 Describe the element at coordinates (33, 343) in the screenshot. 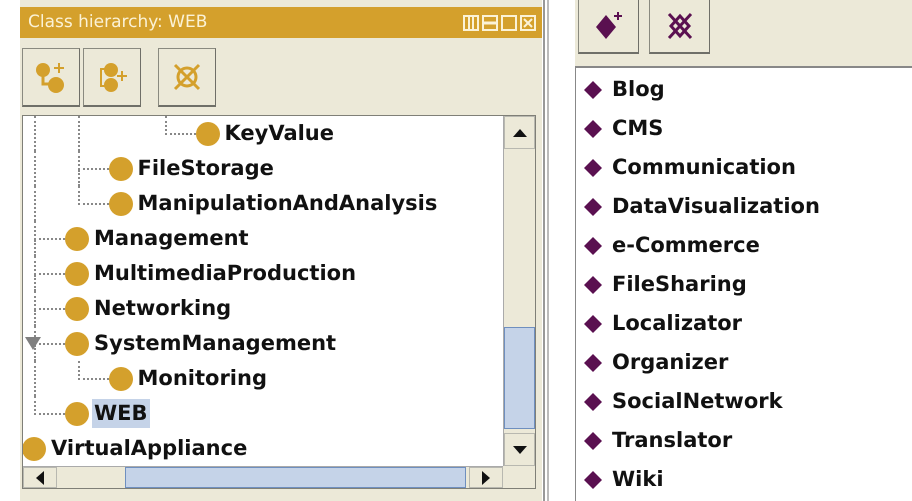

I see `collapse-toggle-icon` at that location.